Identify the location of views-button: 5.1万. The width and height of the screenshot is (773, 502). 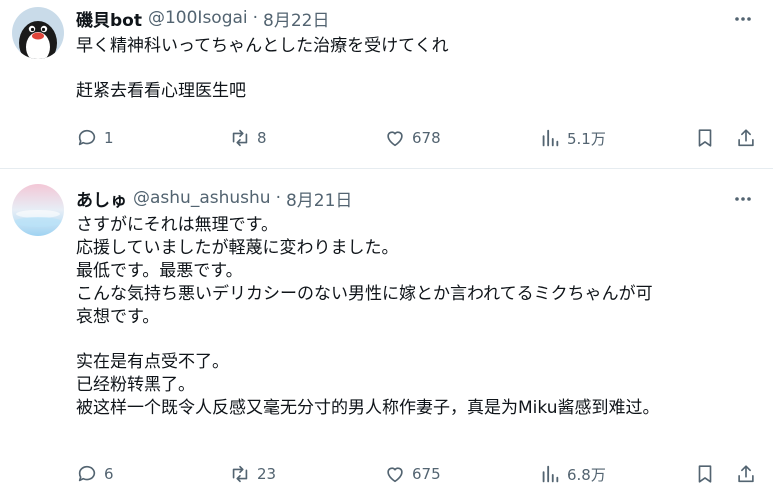
(572, 138).